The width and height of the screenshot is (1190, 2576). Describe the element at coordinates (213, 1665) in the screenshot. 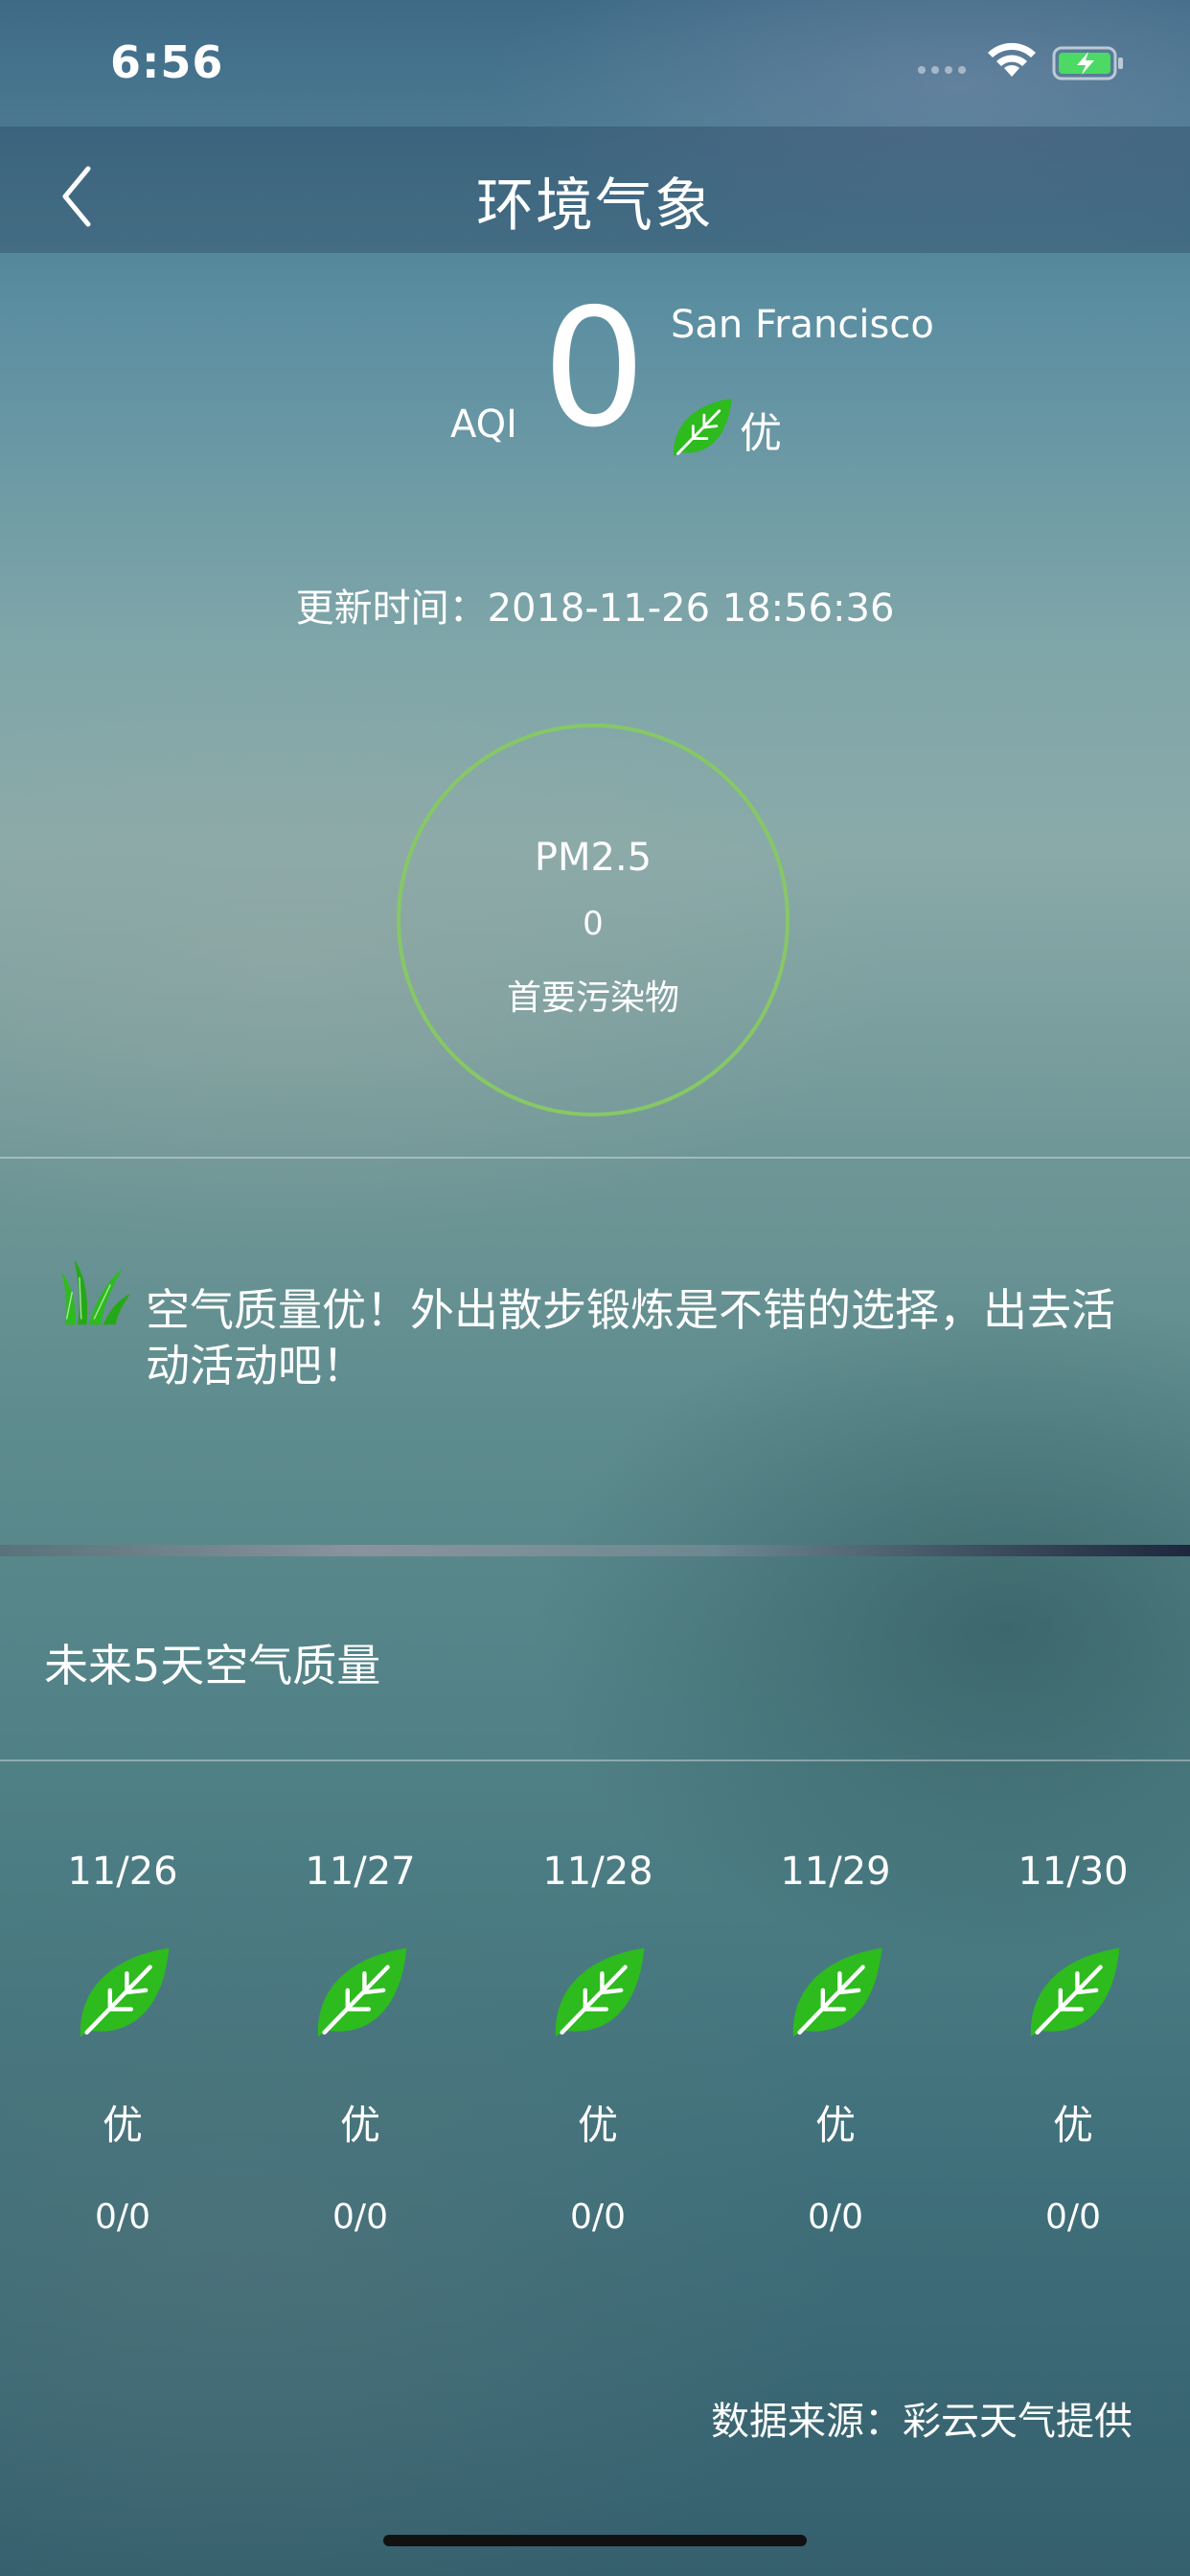

I see `forecast-title: 未来5天空气质量` at that location.